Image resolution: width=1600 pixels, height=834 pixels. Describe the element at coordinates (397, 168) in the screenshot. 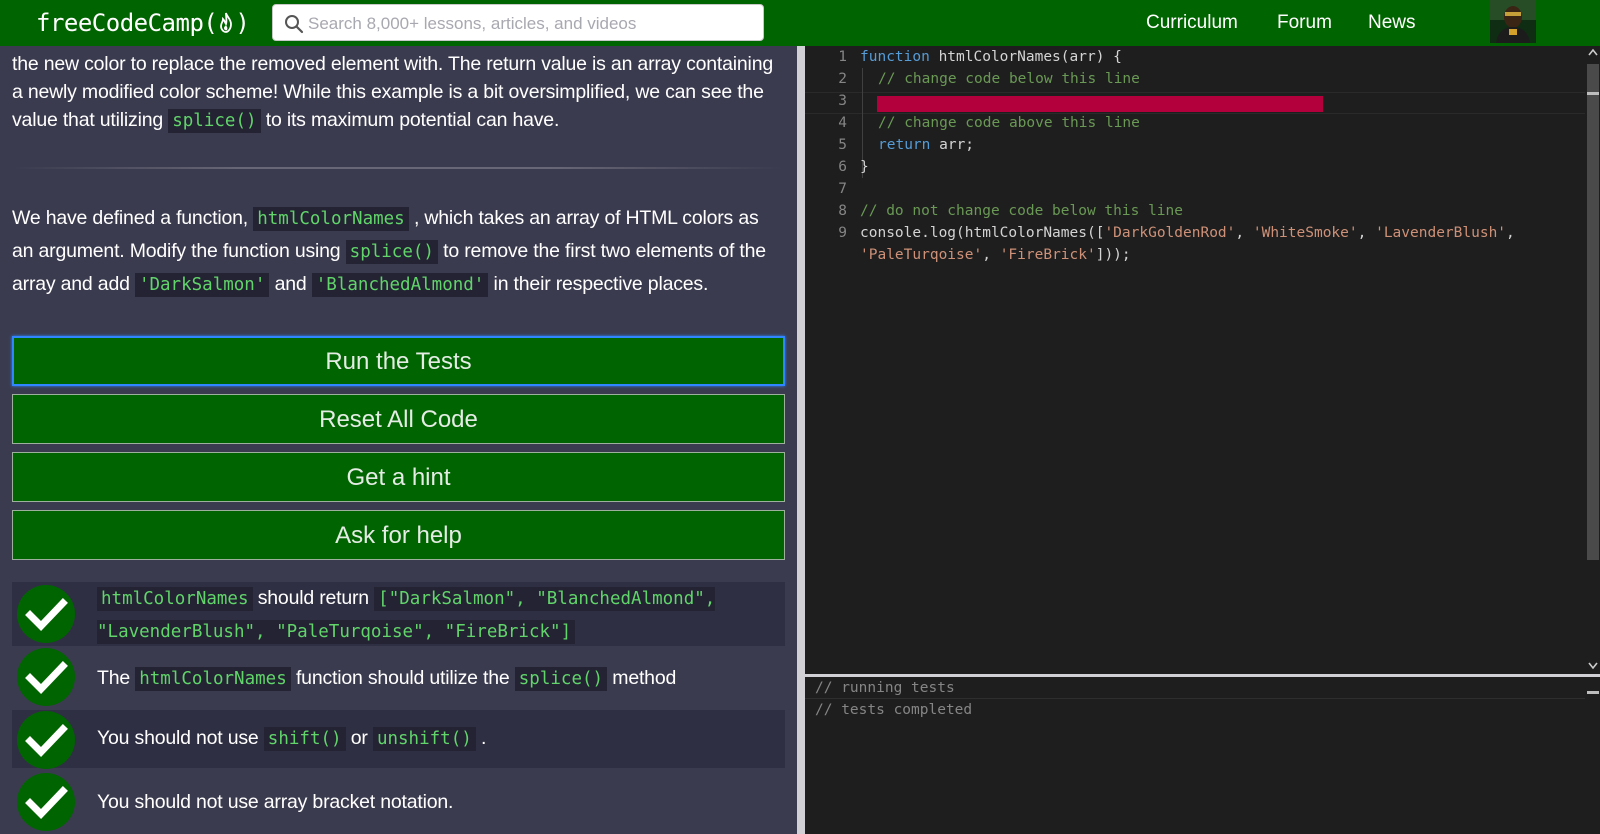

I see `section-divider` at that location.